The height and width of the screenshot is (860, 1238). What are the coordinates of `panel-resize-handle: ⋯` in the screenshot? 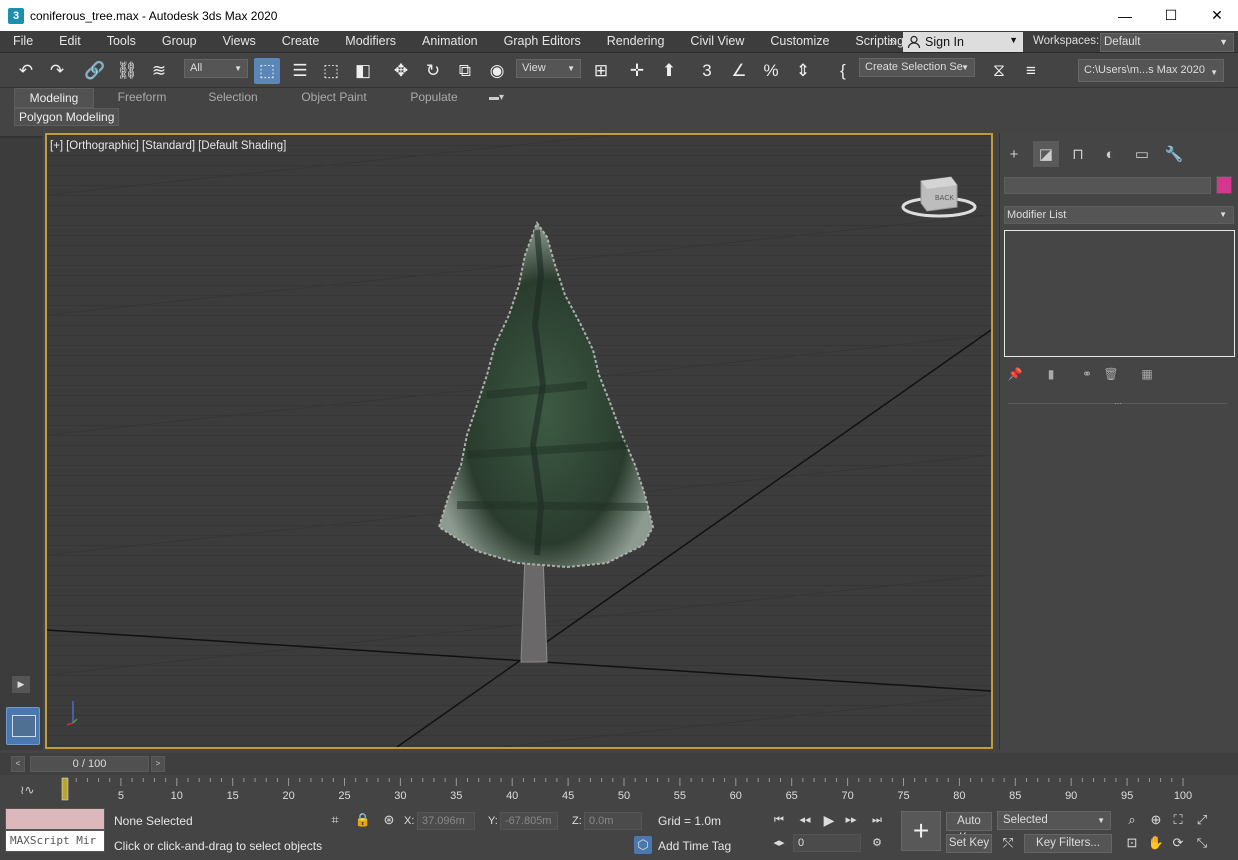 It's located at (1118, 404).